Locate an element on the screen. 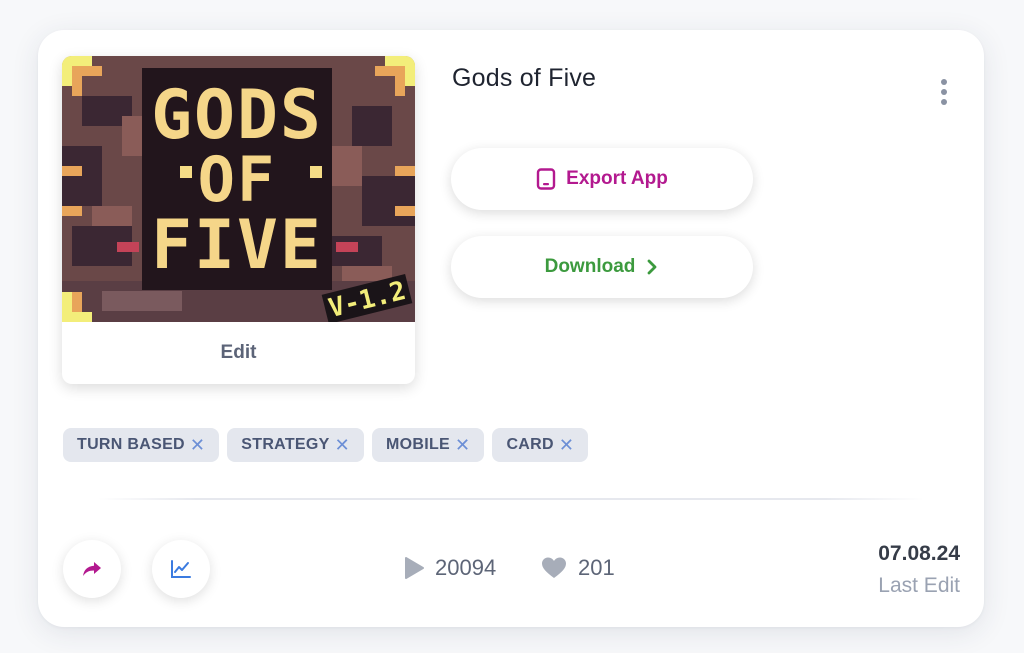  tag-chip: CARD ✕ is located at coordinates (540, 445).